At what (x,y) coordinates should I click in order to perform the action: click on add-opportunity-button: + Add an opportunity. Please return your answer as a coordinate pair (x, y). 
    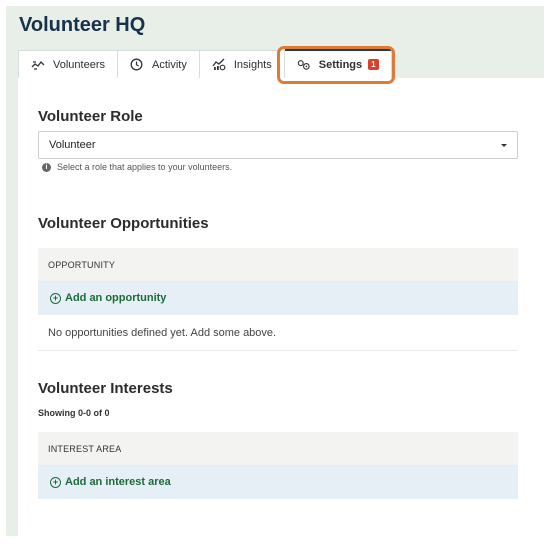
    Looking at the image, I should click on (278, 298).